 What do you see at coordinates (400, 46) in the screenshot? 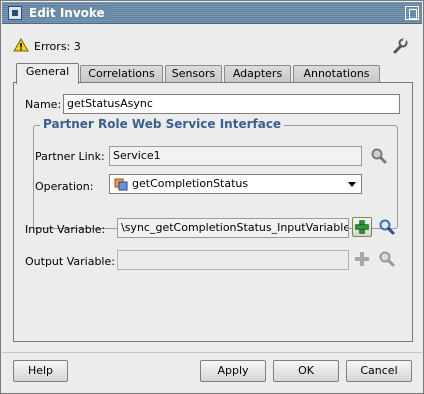
I see `wrench-icon` at bounding box center [400, 46].